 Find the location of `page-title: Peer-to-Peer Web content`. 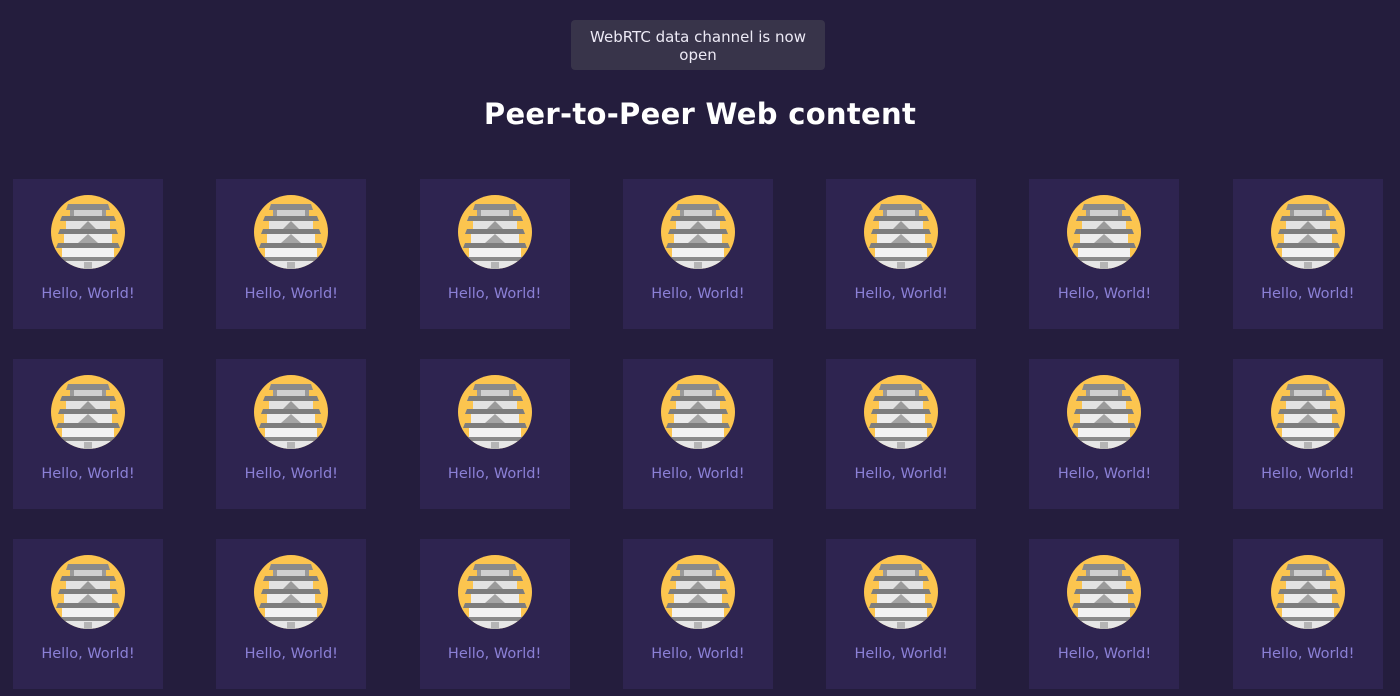

page-title: Peer-to-Peer Web content is located at coordinates (700, 114).